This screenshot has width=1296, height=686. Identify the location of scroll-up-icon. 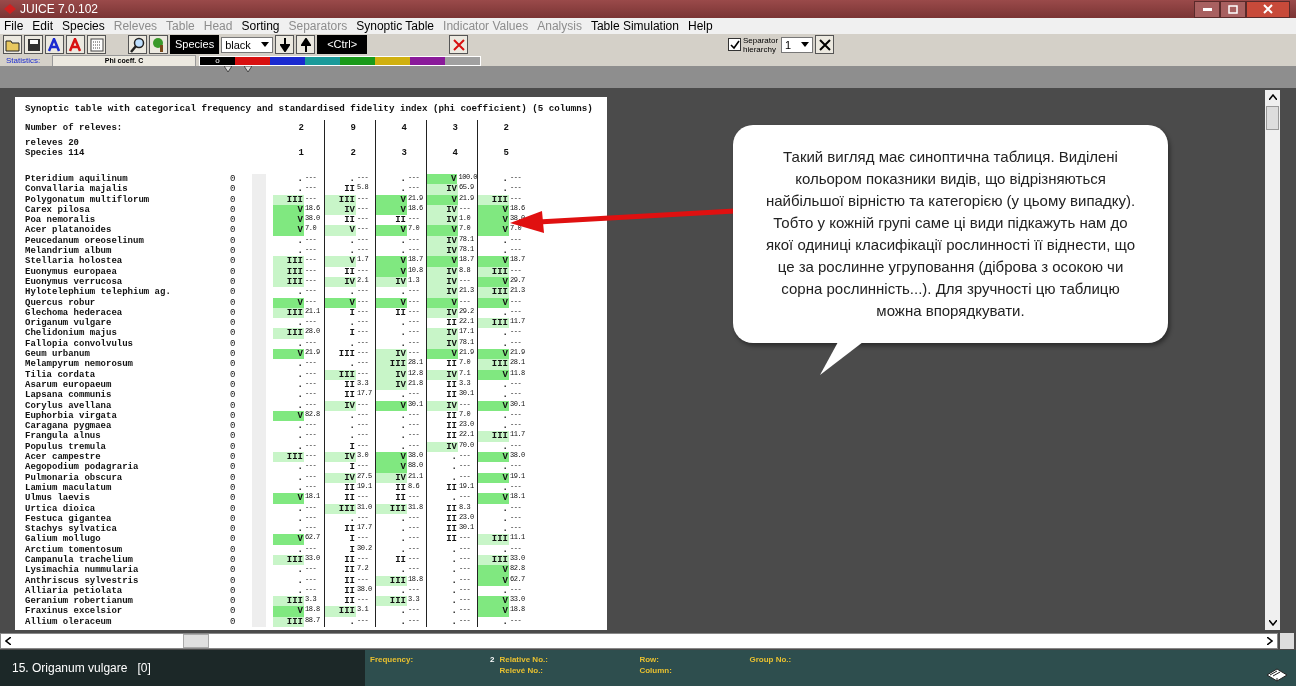
(1272, 97).